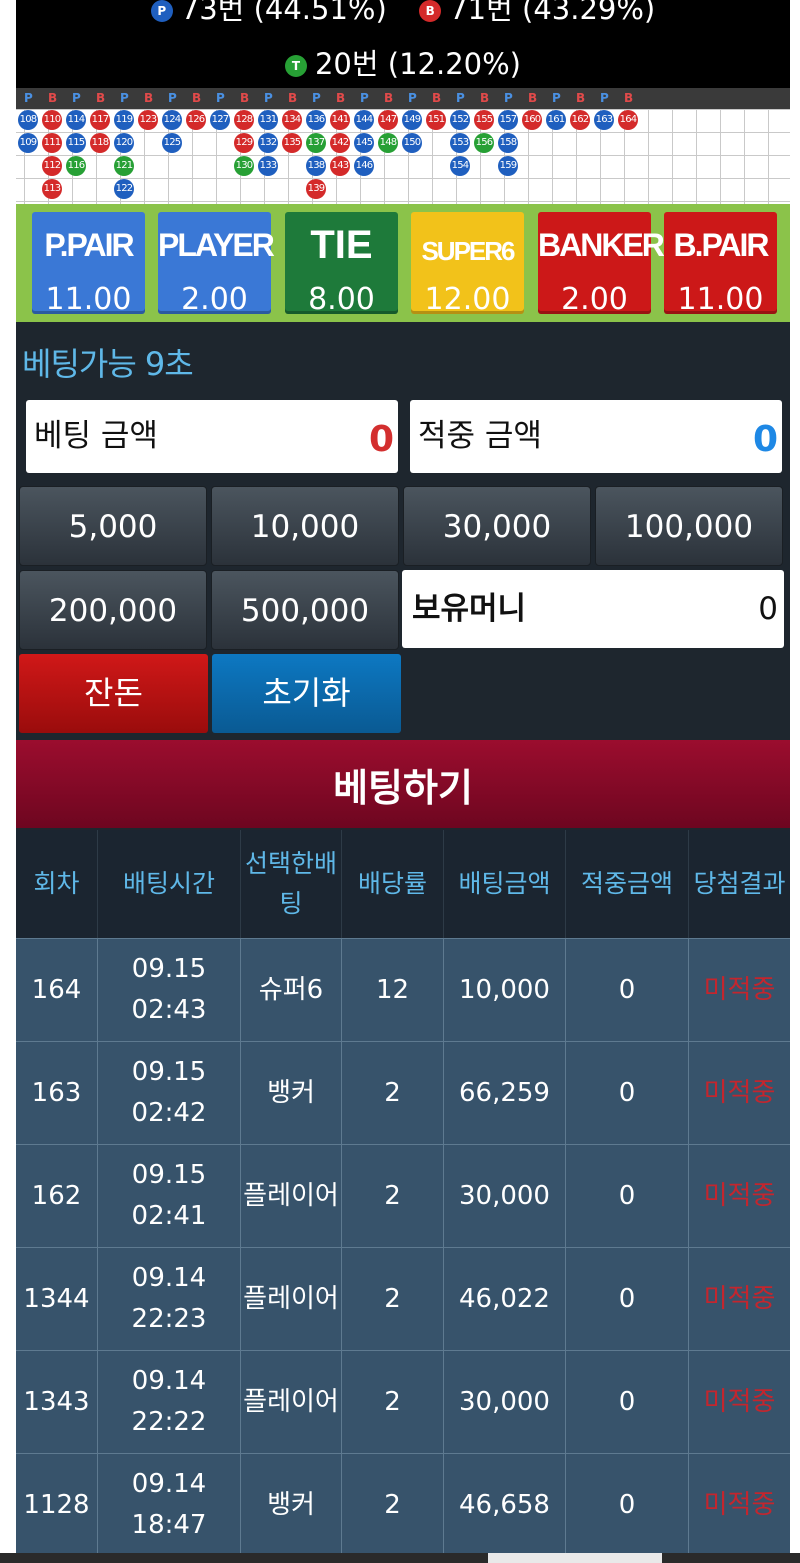 This screenshot has height=1563, width=800. I want to click on road-result-bead: 126, so click(196, 120).